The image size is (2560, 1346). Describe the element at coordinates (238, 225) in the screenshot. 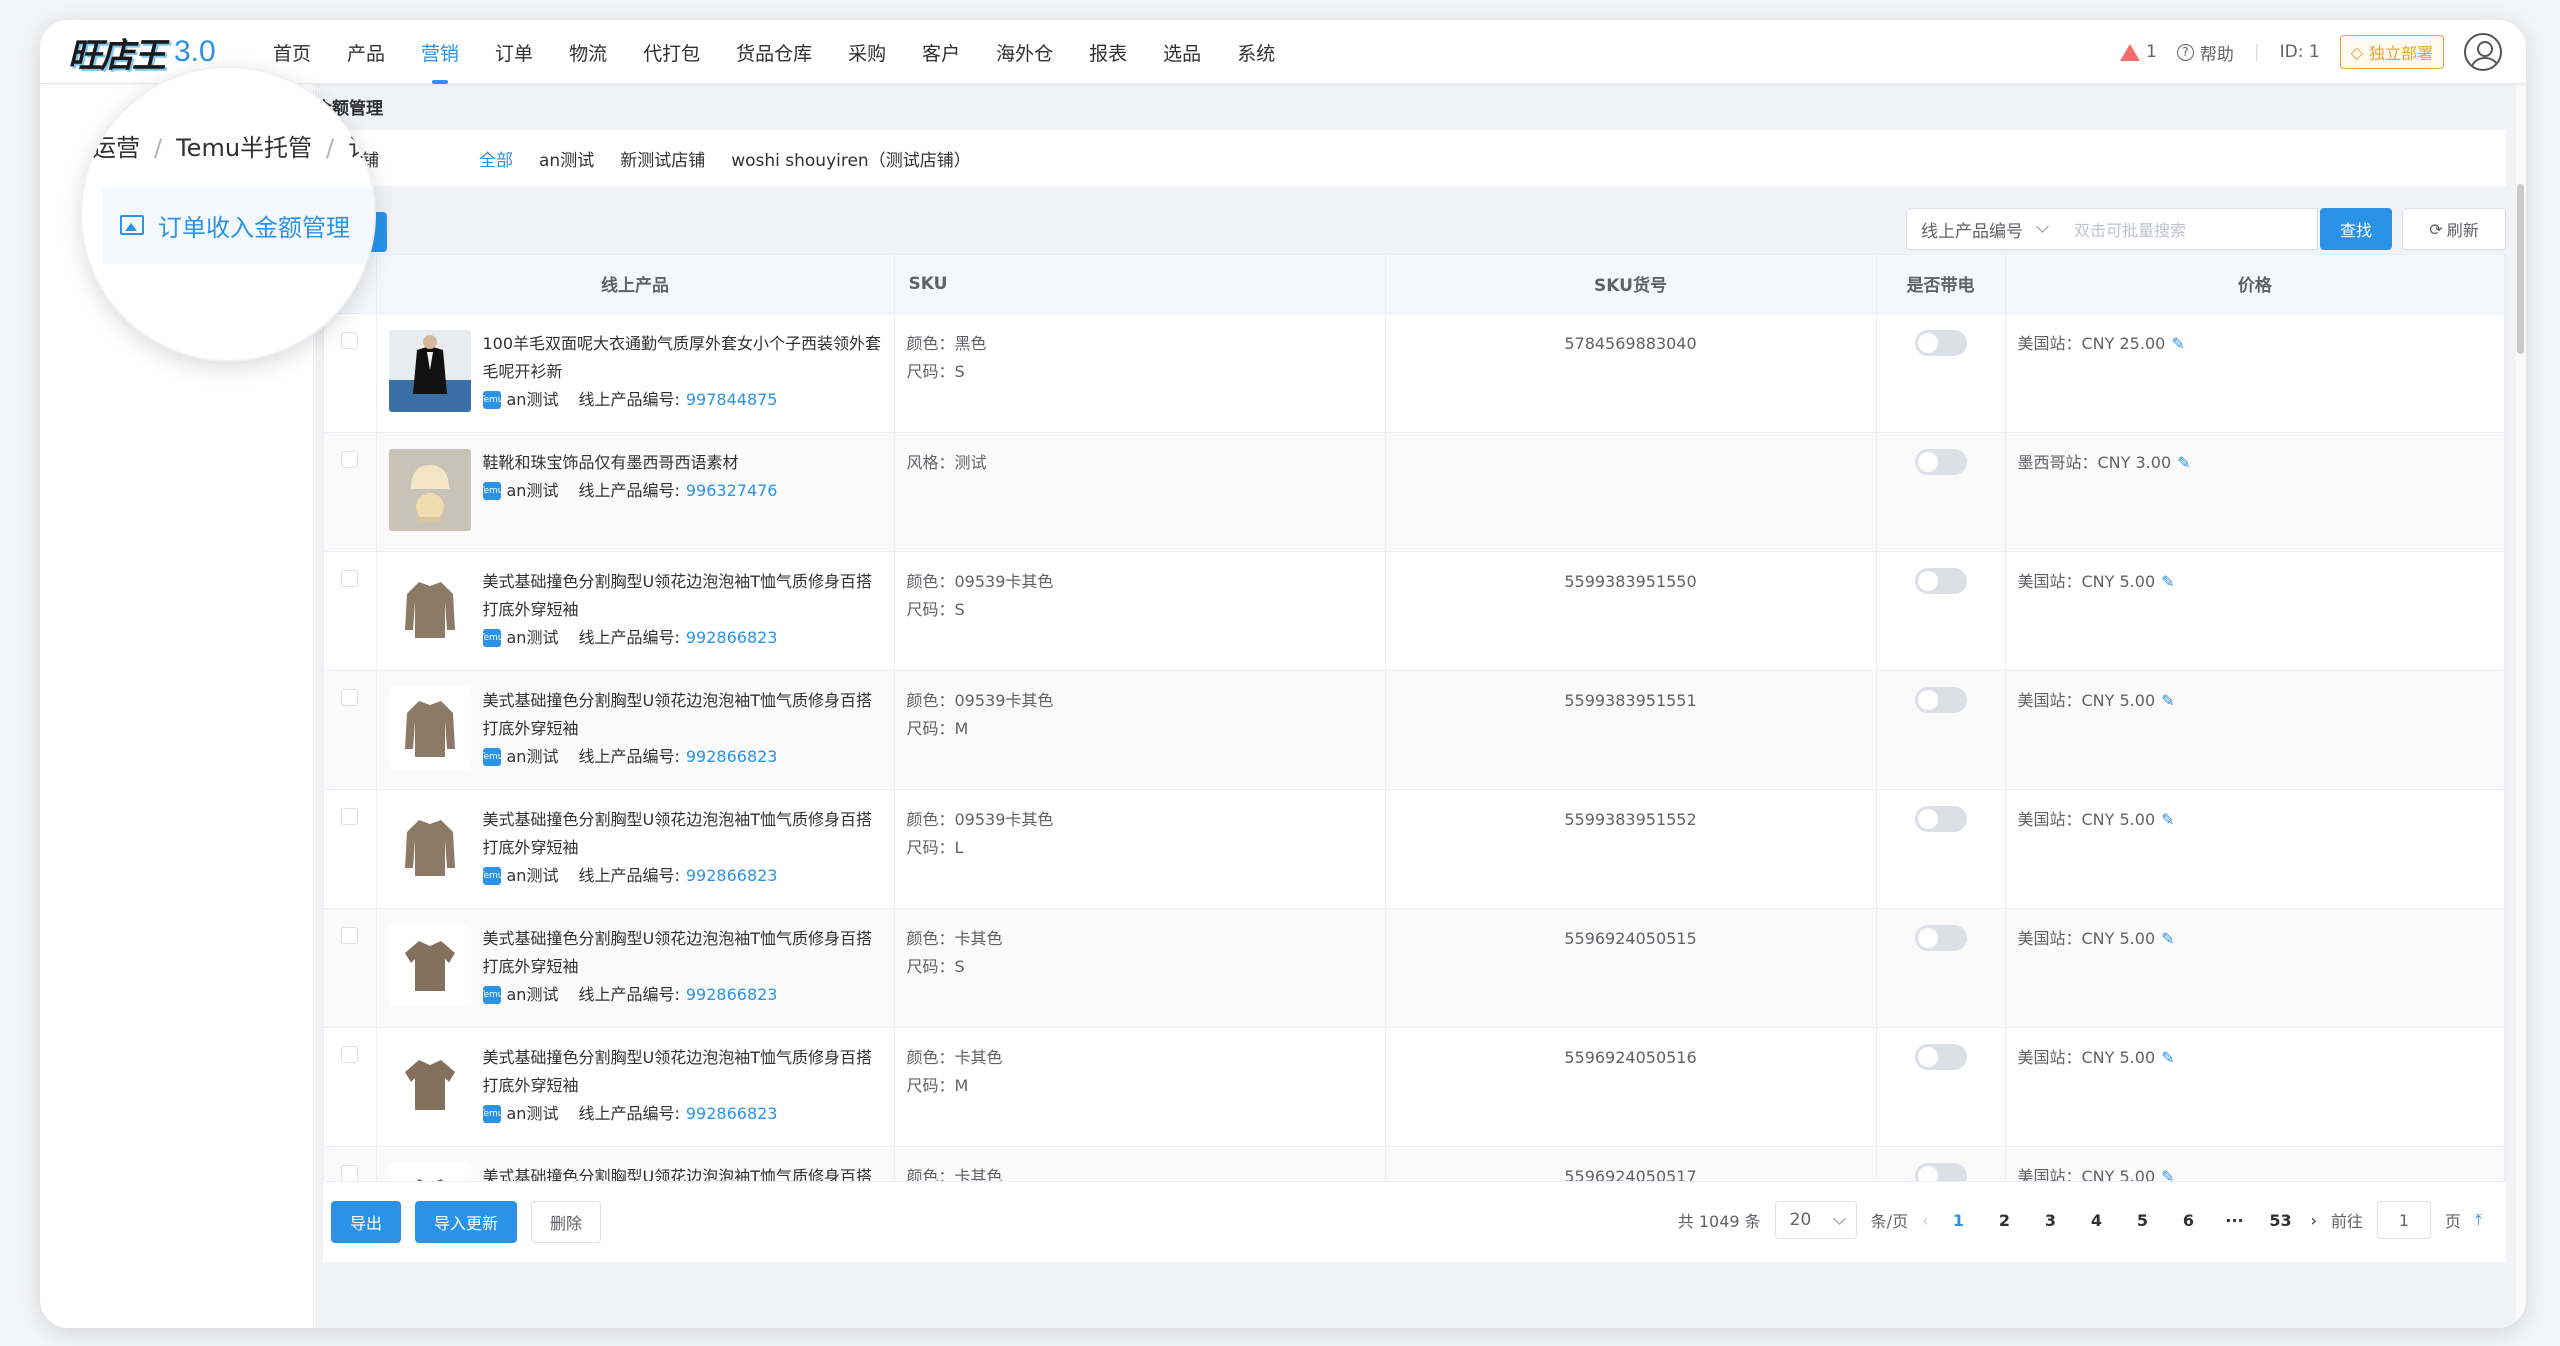

I see `sidebar-item-order-income: 订单收入金额管理` at that location.